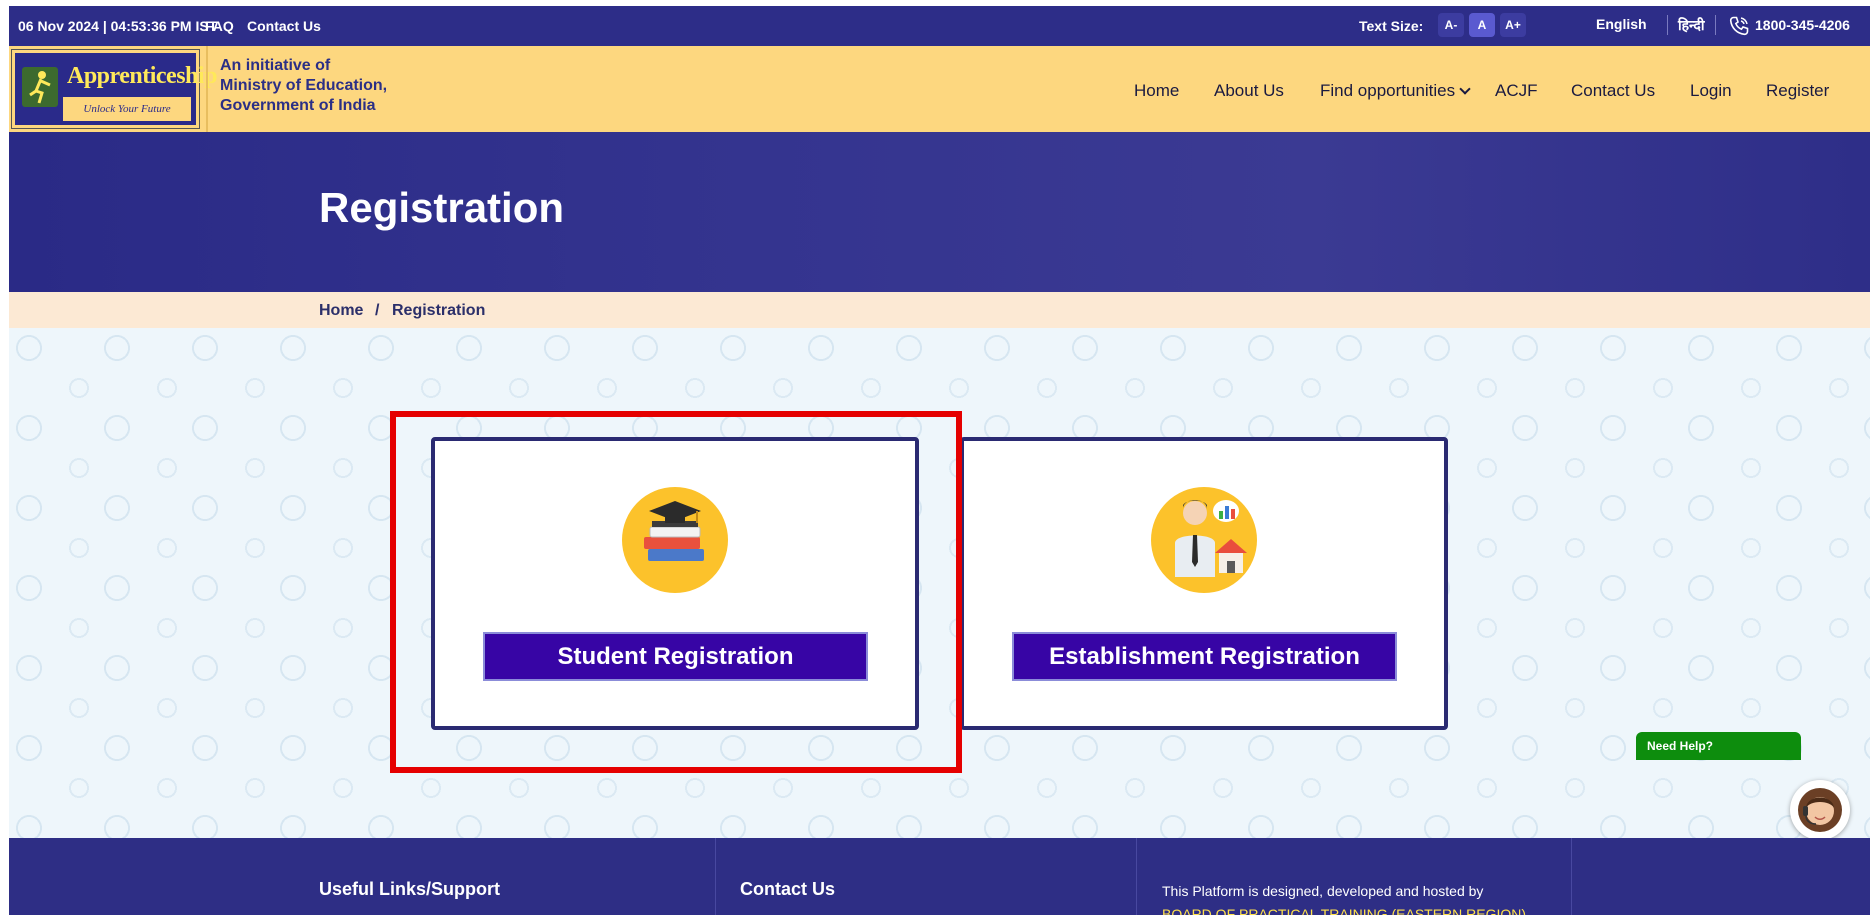 The height and width of the screenshot is (915, 1870). I want to click on top-contact-link: Contact Us, so click(284, 26).